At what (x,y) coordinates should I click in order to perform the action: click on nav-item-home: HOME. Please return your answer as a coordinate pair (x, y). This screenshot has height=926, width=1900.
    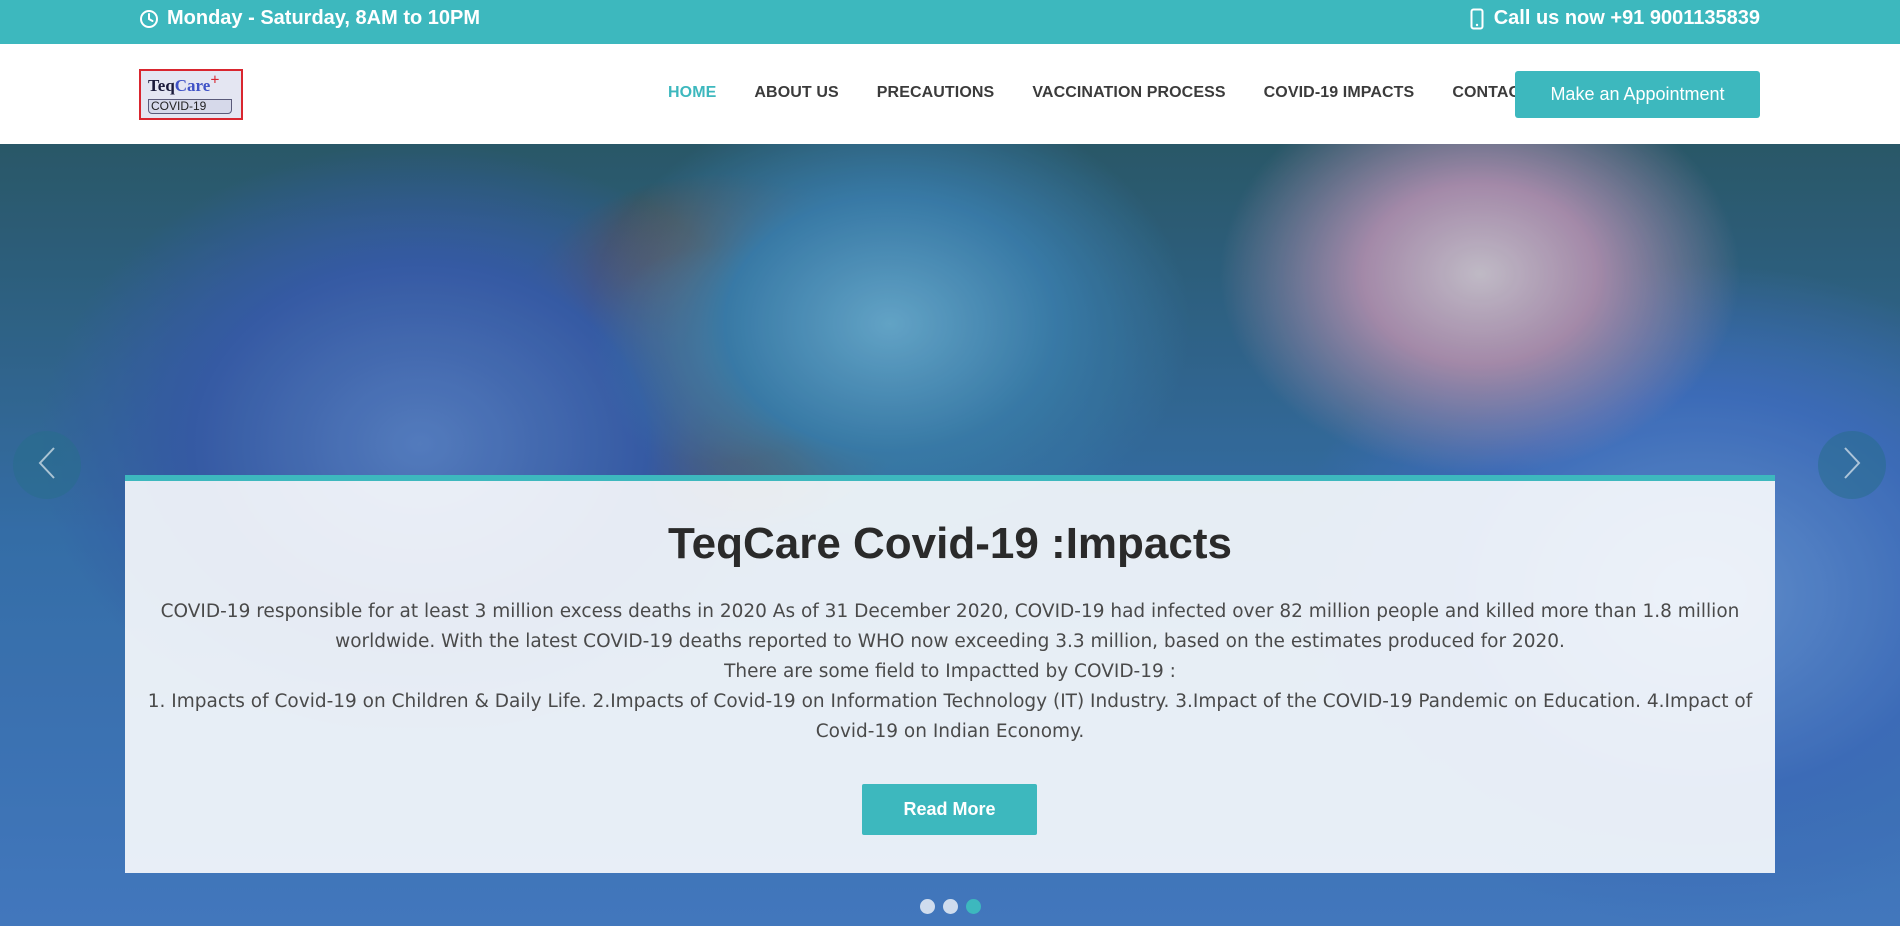
    Looking at the image, I should click on (692, 93).